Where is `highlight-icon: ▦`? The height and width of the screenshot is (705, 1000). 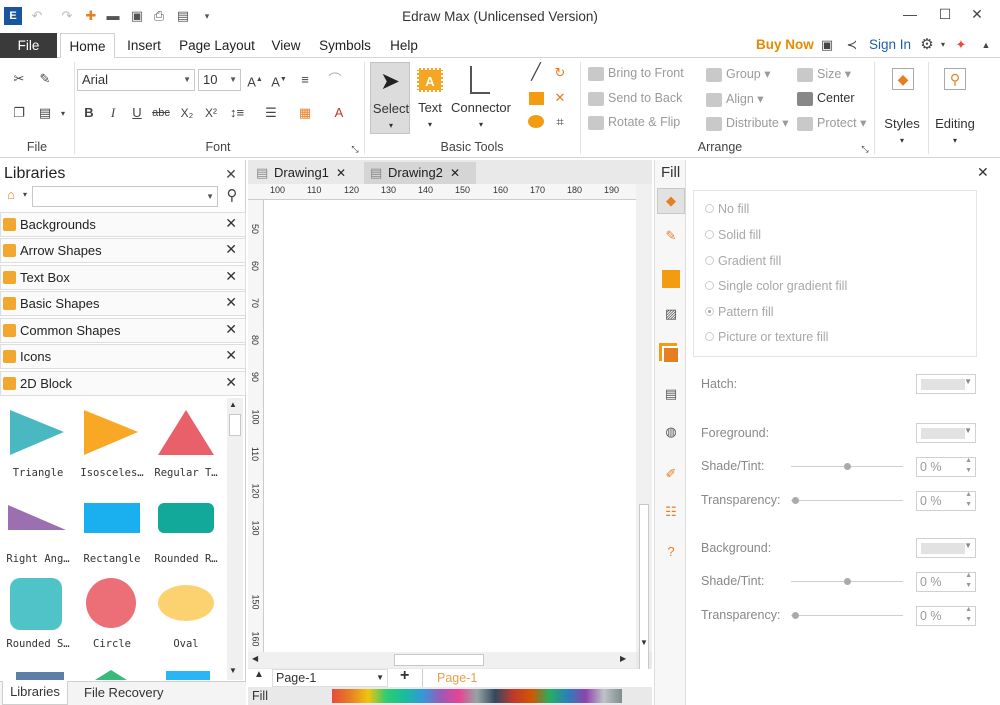 highlight-icon: ▦ is located at coordinates (305, 113).